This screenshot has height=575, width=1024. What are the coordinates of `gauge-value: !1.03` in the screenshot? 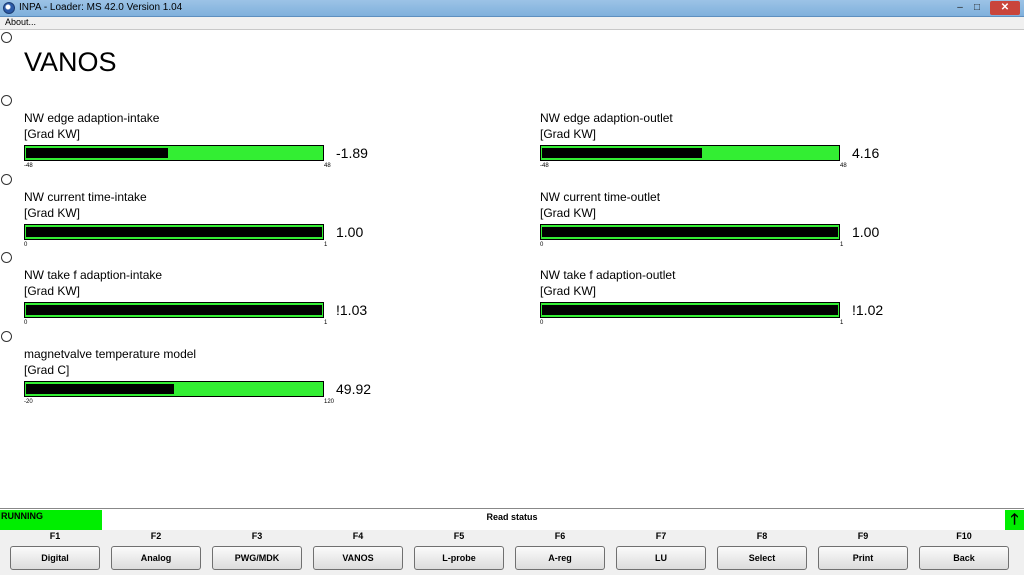 It's located at (352, 310).